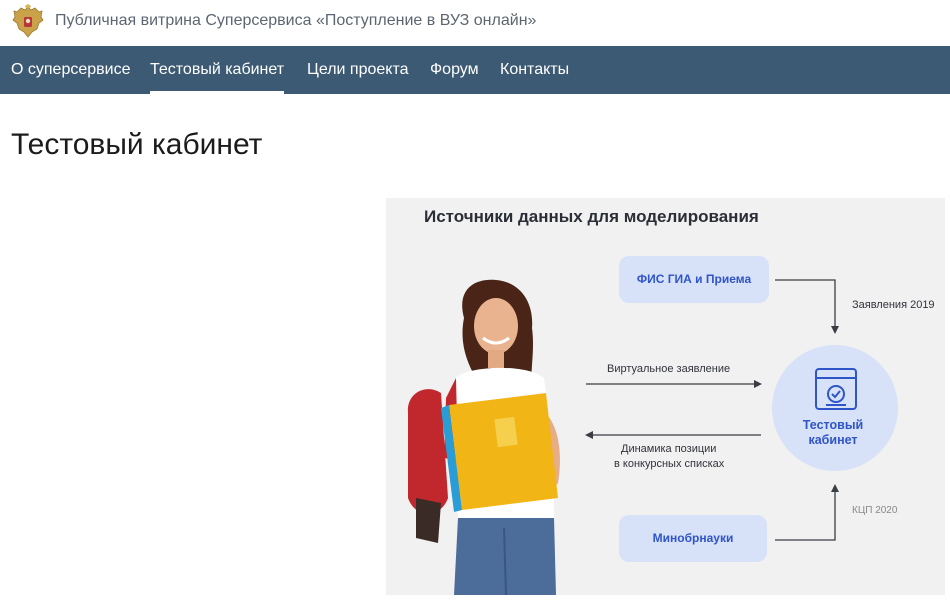  Describe the element at coordinates (591, 216) in the screenshot. I see `illustration-title: Источники данных для моделирования` at that location.